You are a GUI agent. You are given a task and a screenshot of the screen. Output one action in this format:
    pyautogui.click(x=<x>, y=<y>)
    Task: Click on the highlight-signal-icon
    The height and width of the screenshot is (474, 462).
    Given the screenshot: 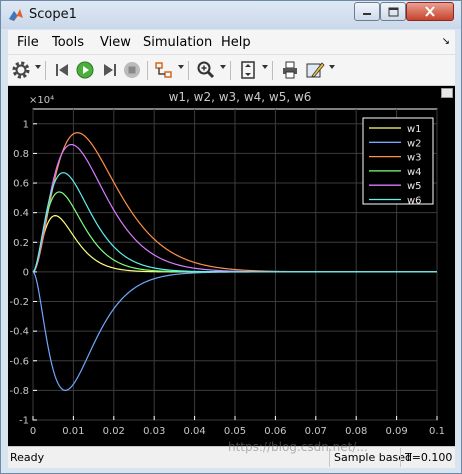 What is the action you would take?
    pyautogui.click(x=164, y=70)
    